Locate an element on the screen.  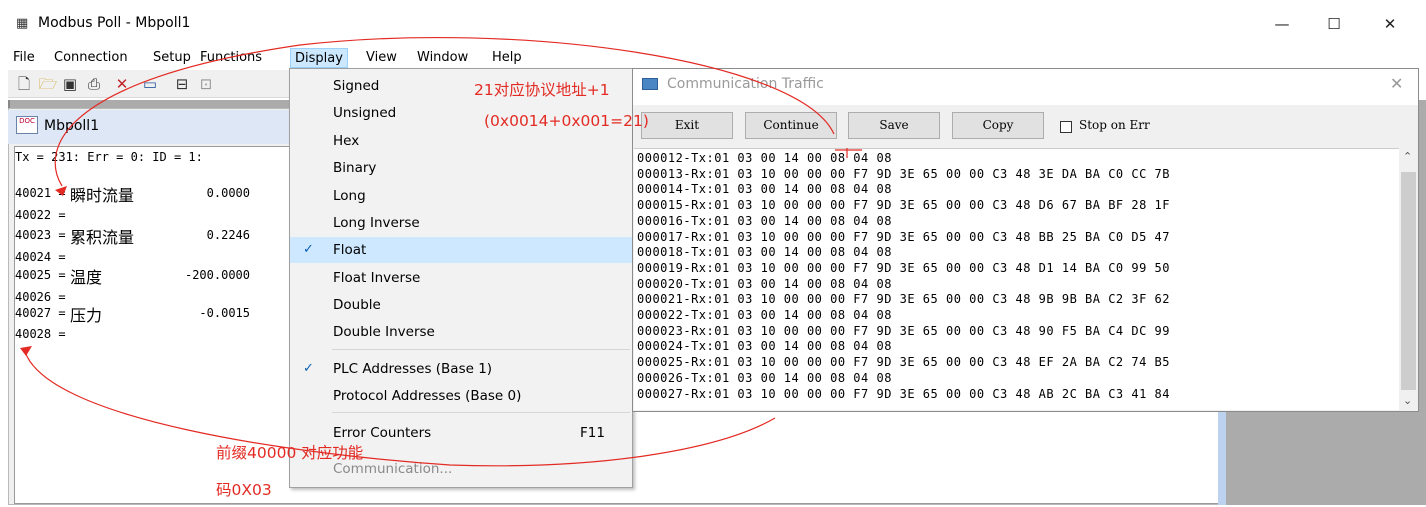
arrow-to-function-code is located at coordinates (399, 407).